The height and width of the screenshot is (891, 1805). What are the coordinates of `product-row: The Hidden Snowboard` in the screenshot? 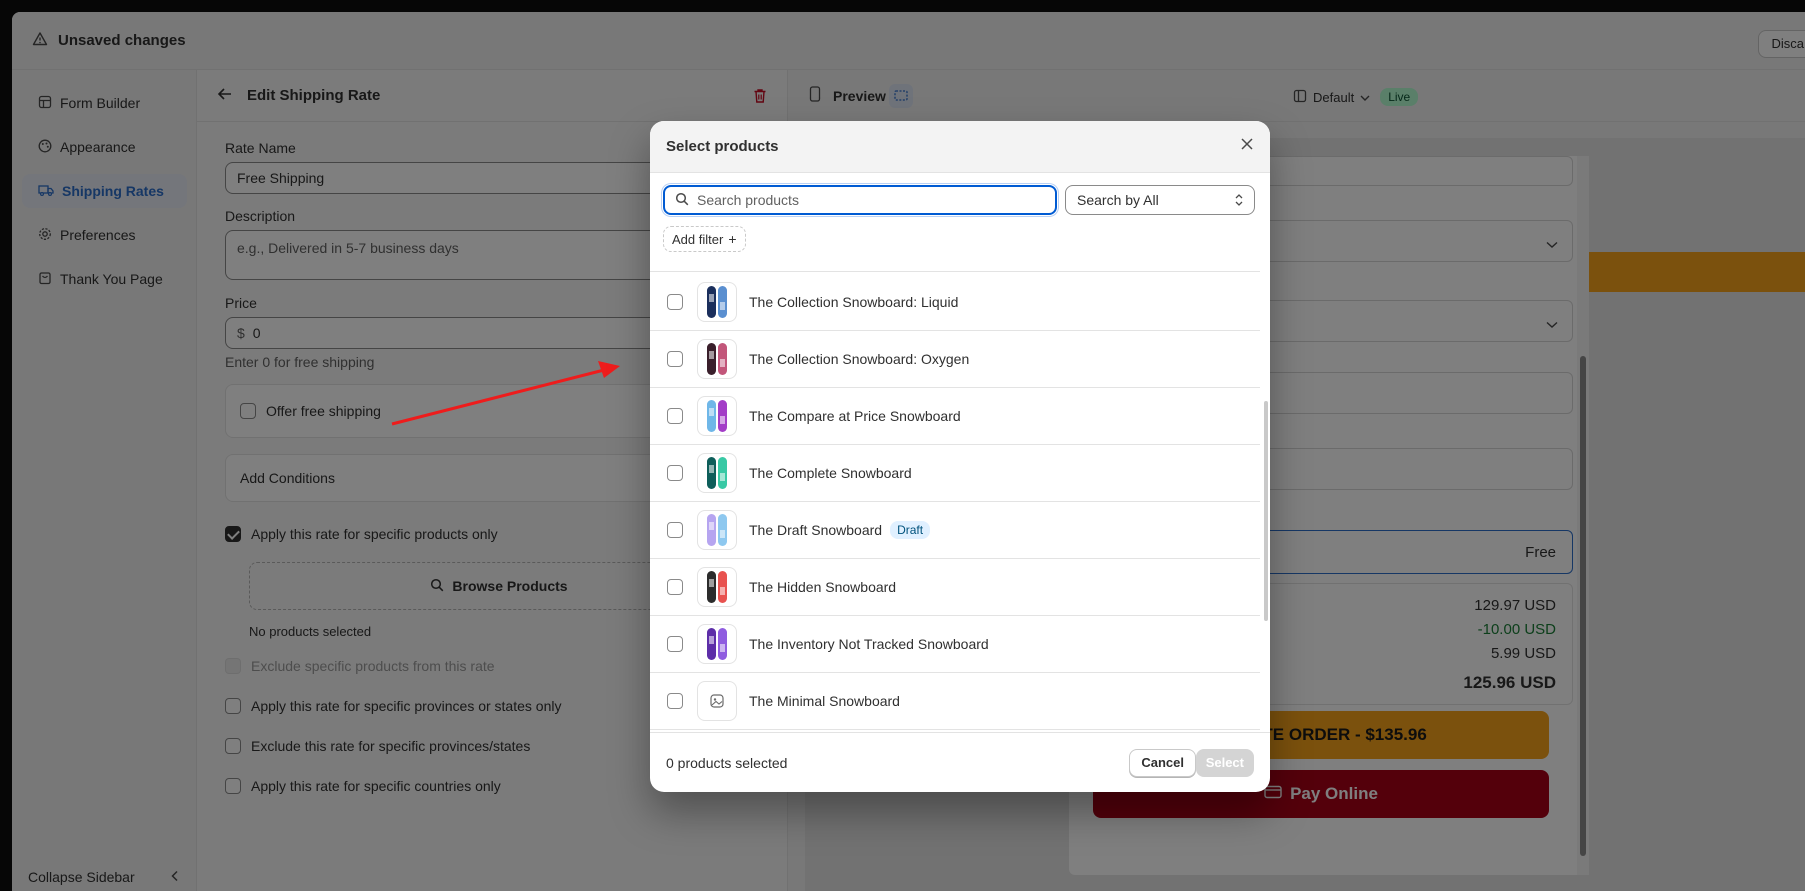 It's located at (955, 587).